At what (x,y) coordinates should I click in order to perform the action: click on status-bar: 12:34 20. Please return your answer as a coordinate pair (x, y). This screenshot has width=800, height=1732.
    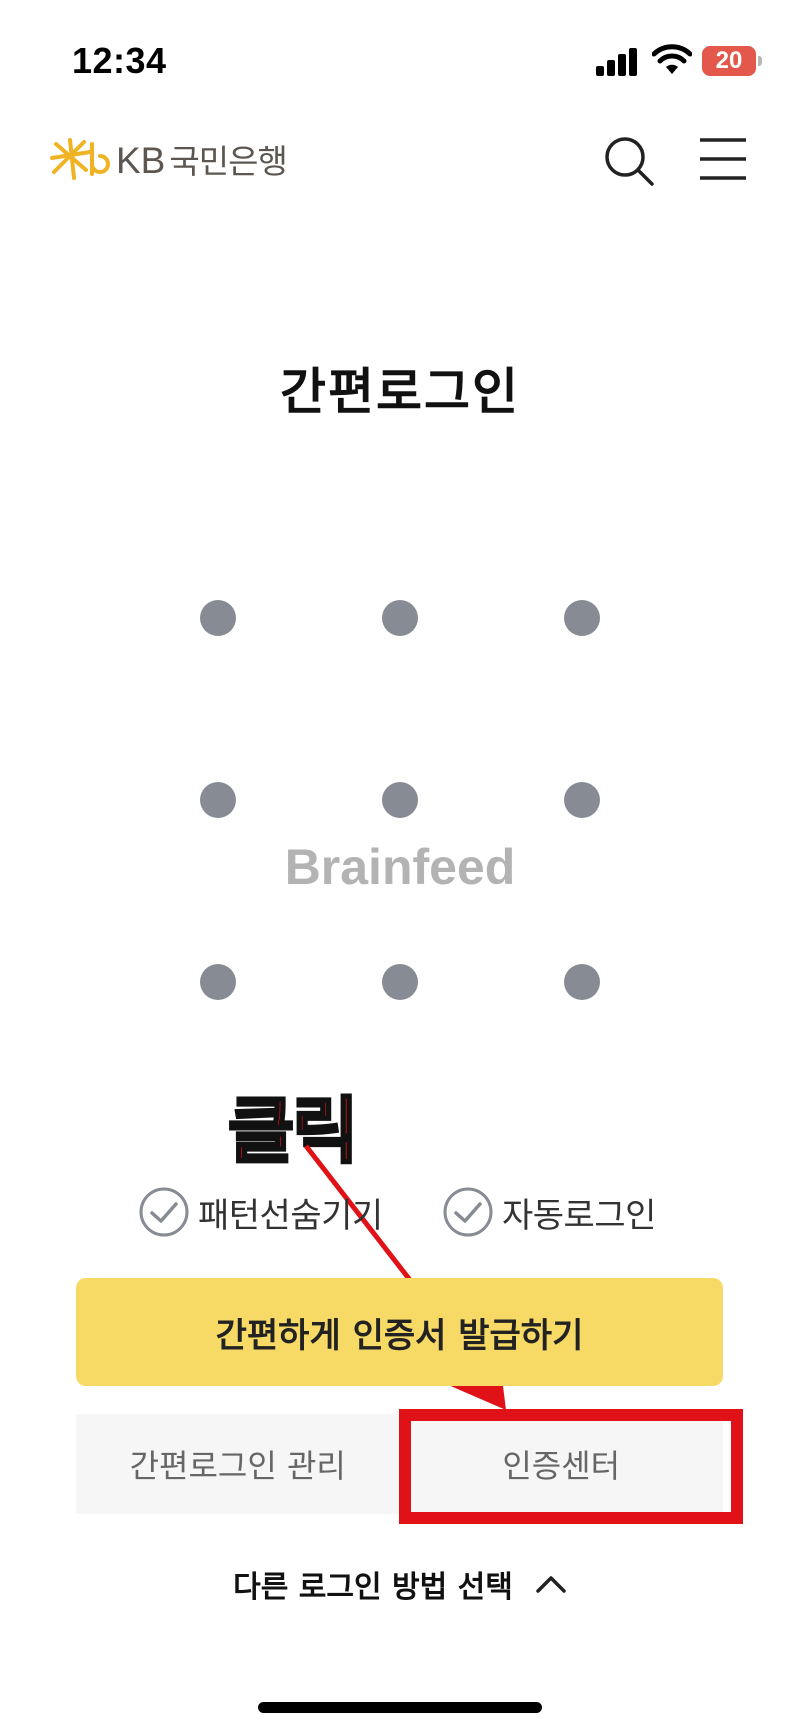
    Looking at the image, I should click on (400, 60).